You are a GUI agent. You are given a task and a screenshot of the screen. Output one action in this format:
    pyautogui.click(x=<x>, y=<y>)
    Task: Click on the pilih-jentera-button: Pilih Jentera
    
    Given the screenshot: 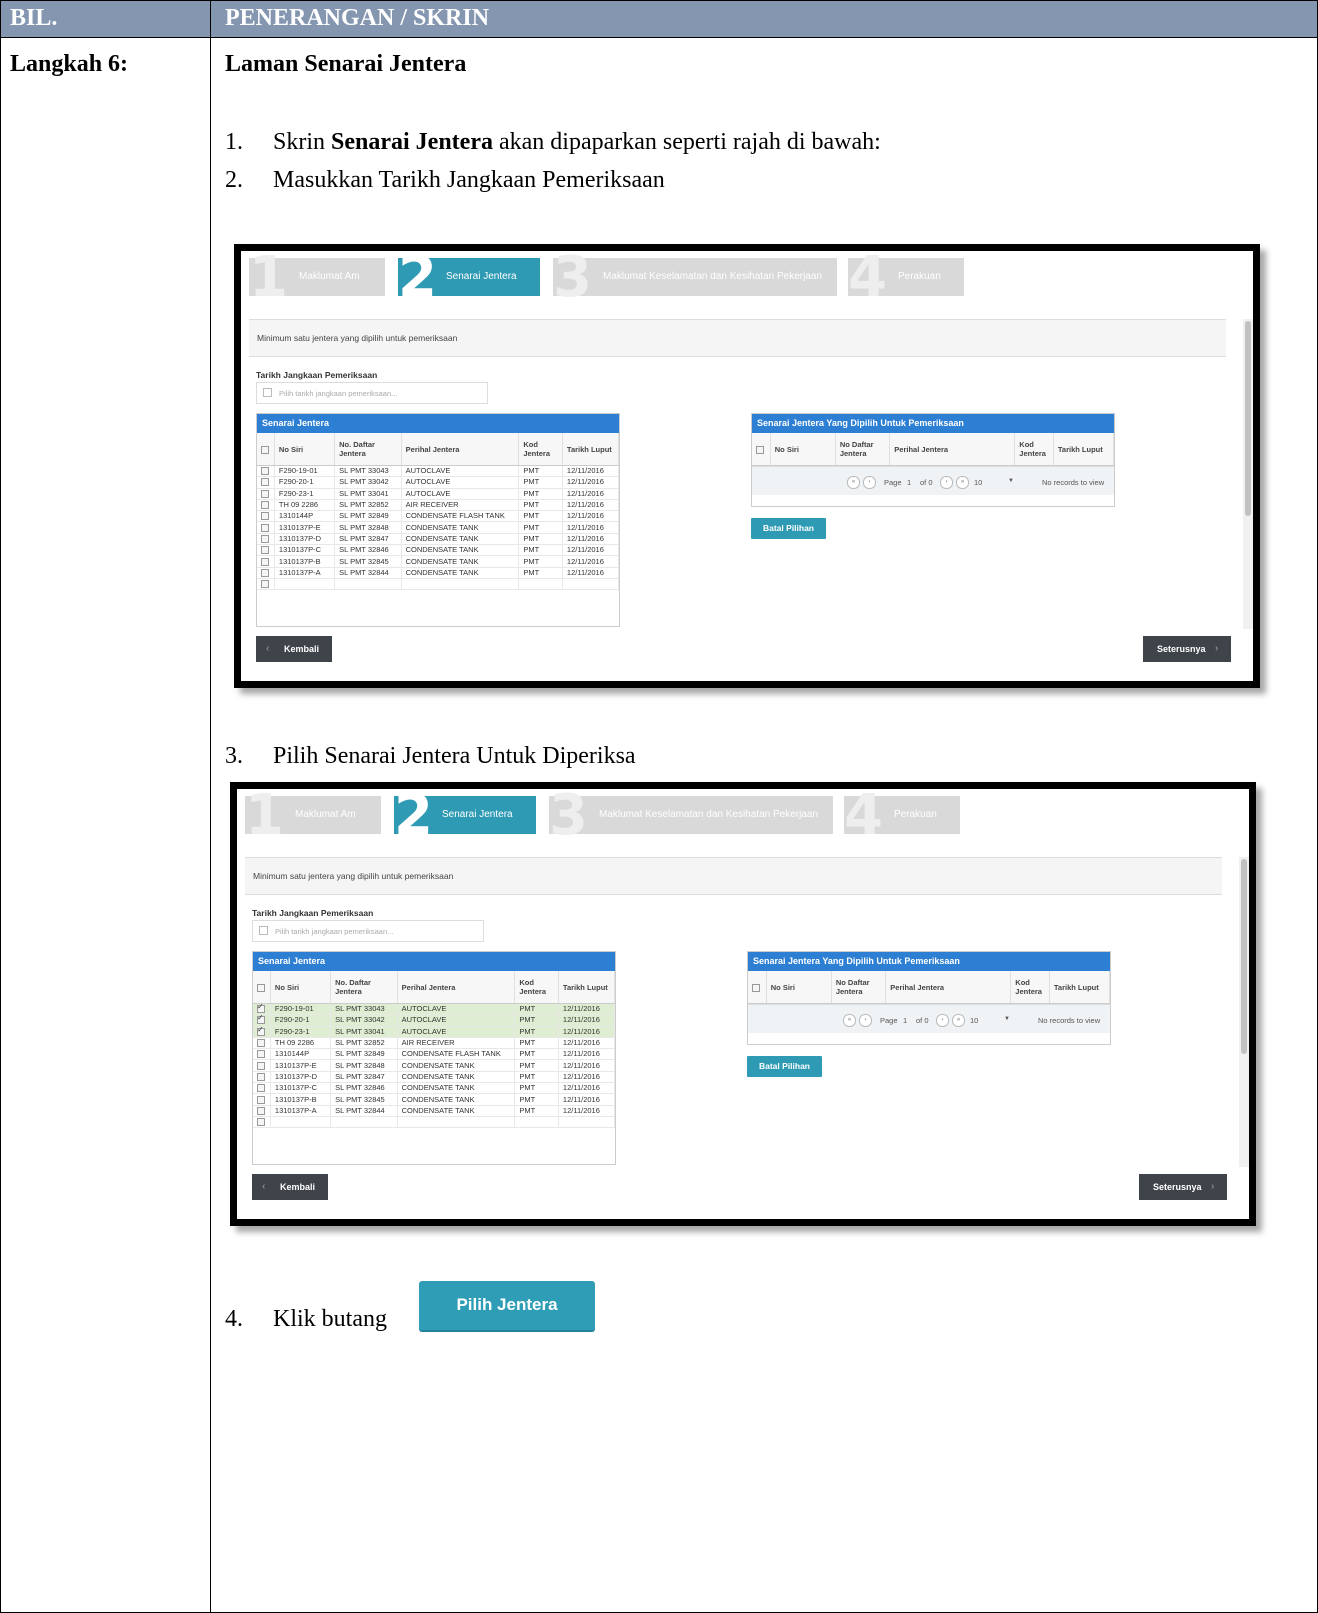 What is the action you would take?
    pyautogui.click(x=507, y=1306)
    